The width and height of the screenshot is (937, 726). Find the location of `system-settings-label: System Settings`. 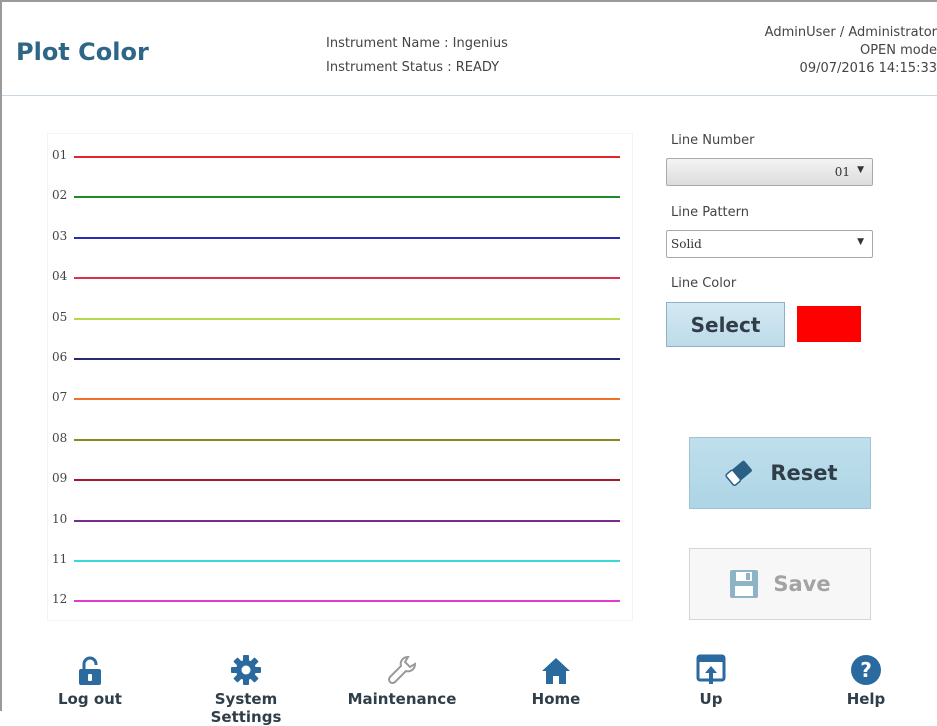

system-settings-label: System Settings is located at coordinates (246, 708).